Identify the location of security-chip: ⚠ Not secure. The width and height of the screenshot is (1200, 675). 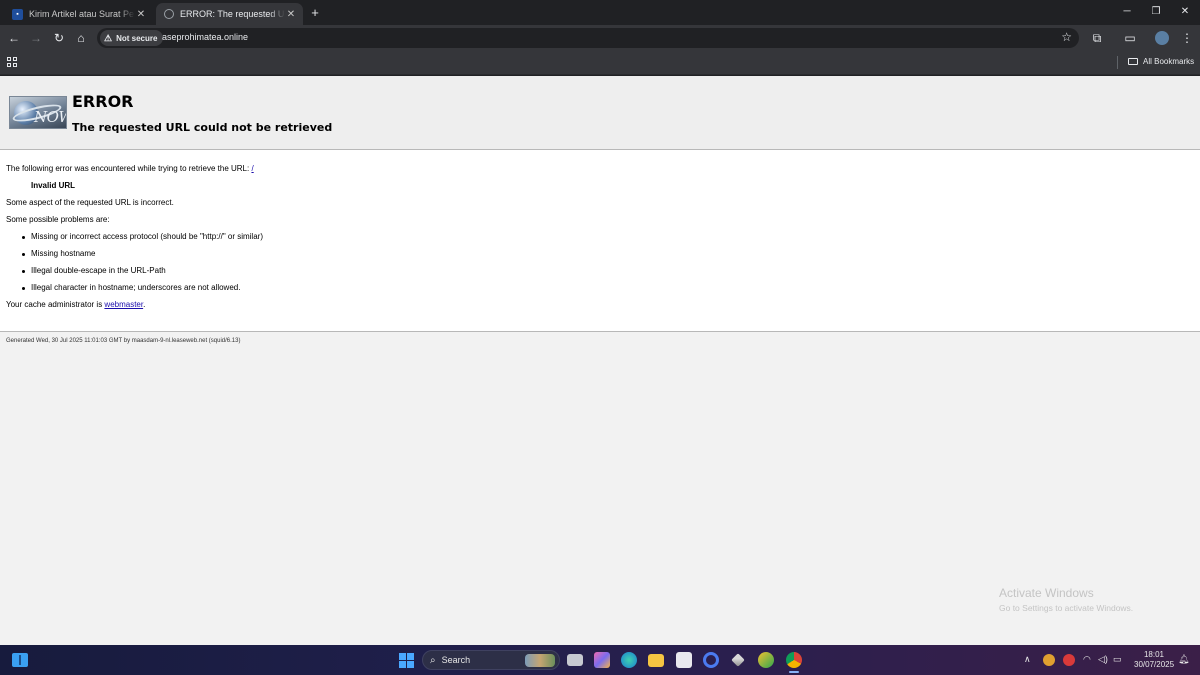
(132, 38).